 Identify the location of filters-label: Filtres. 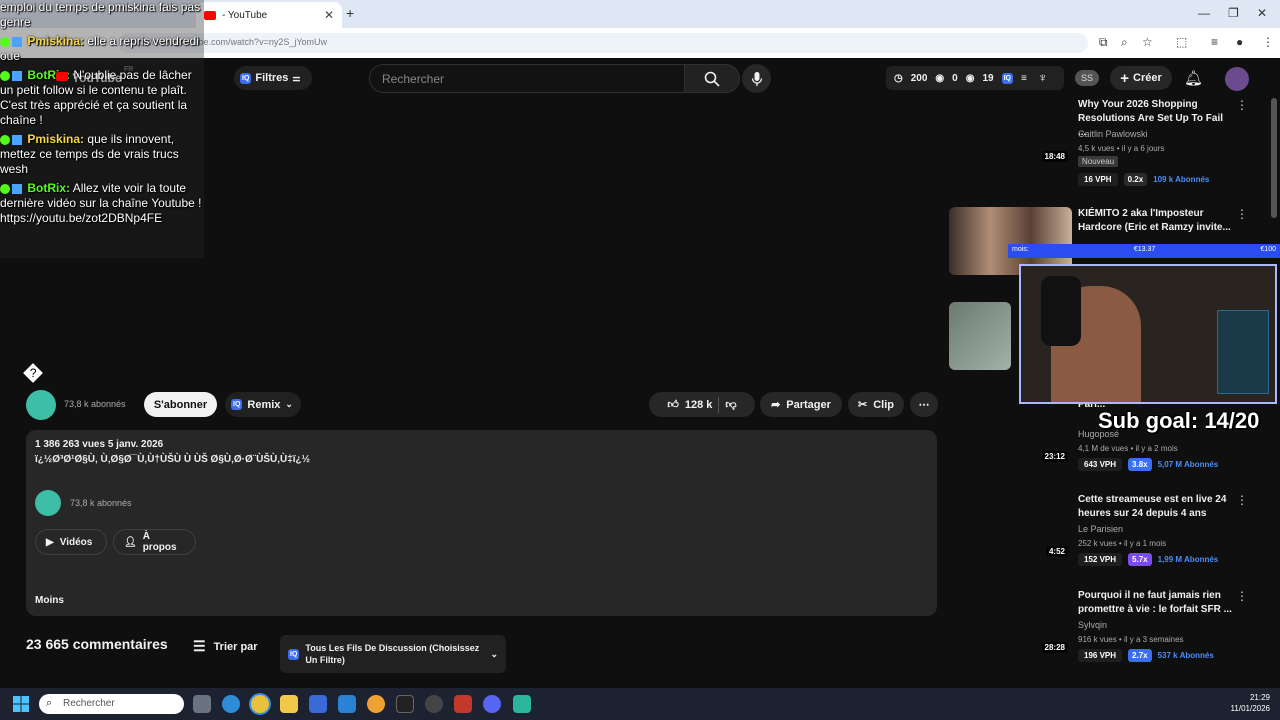
(272, 78).